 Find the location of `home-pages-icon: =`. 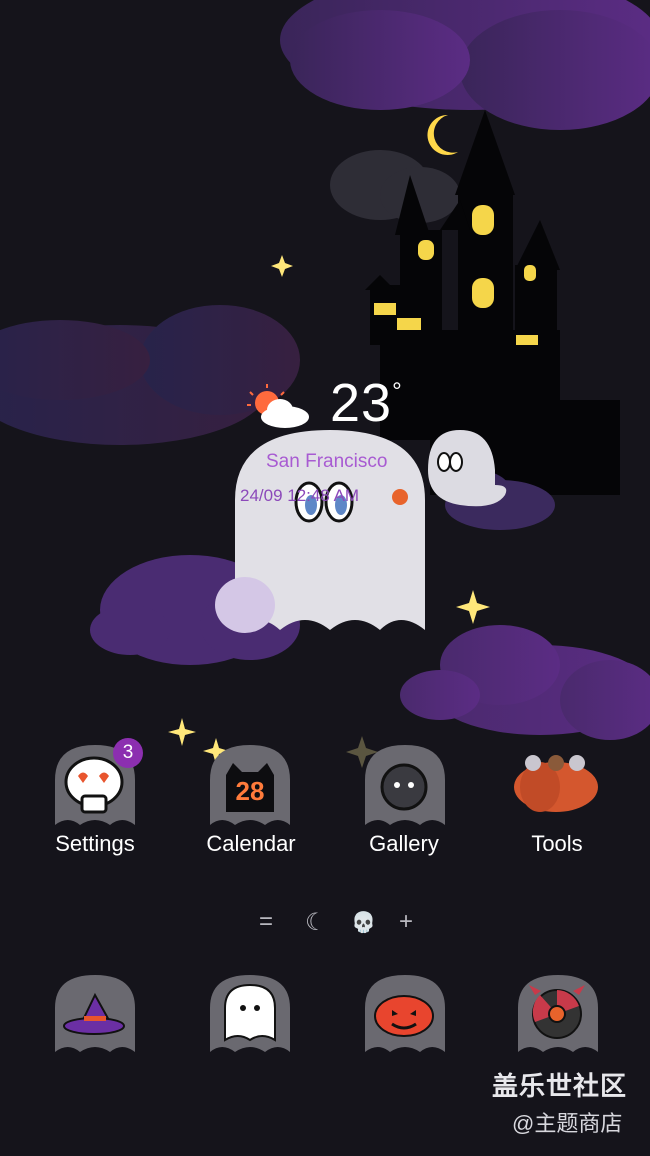

home-pages-icon: = is located at coordinates (266, 922).